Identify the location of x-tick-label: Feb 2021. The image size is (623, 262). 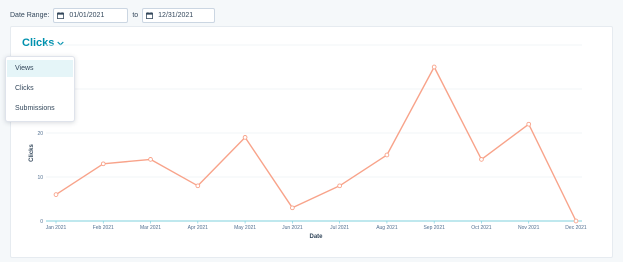
(103, 228).